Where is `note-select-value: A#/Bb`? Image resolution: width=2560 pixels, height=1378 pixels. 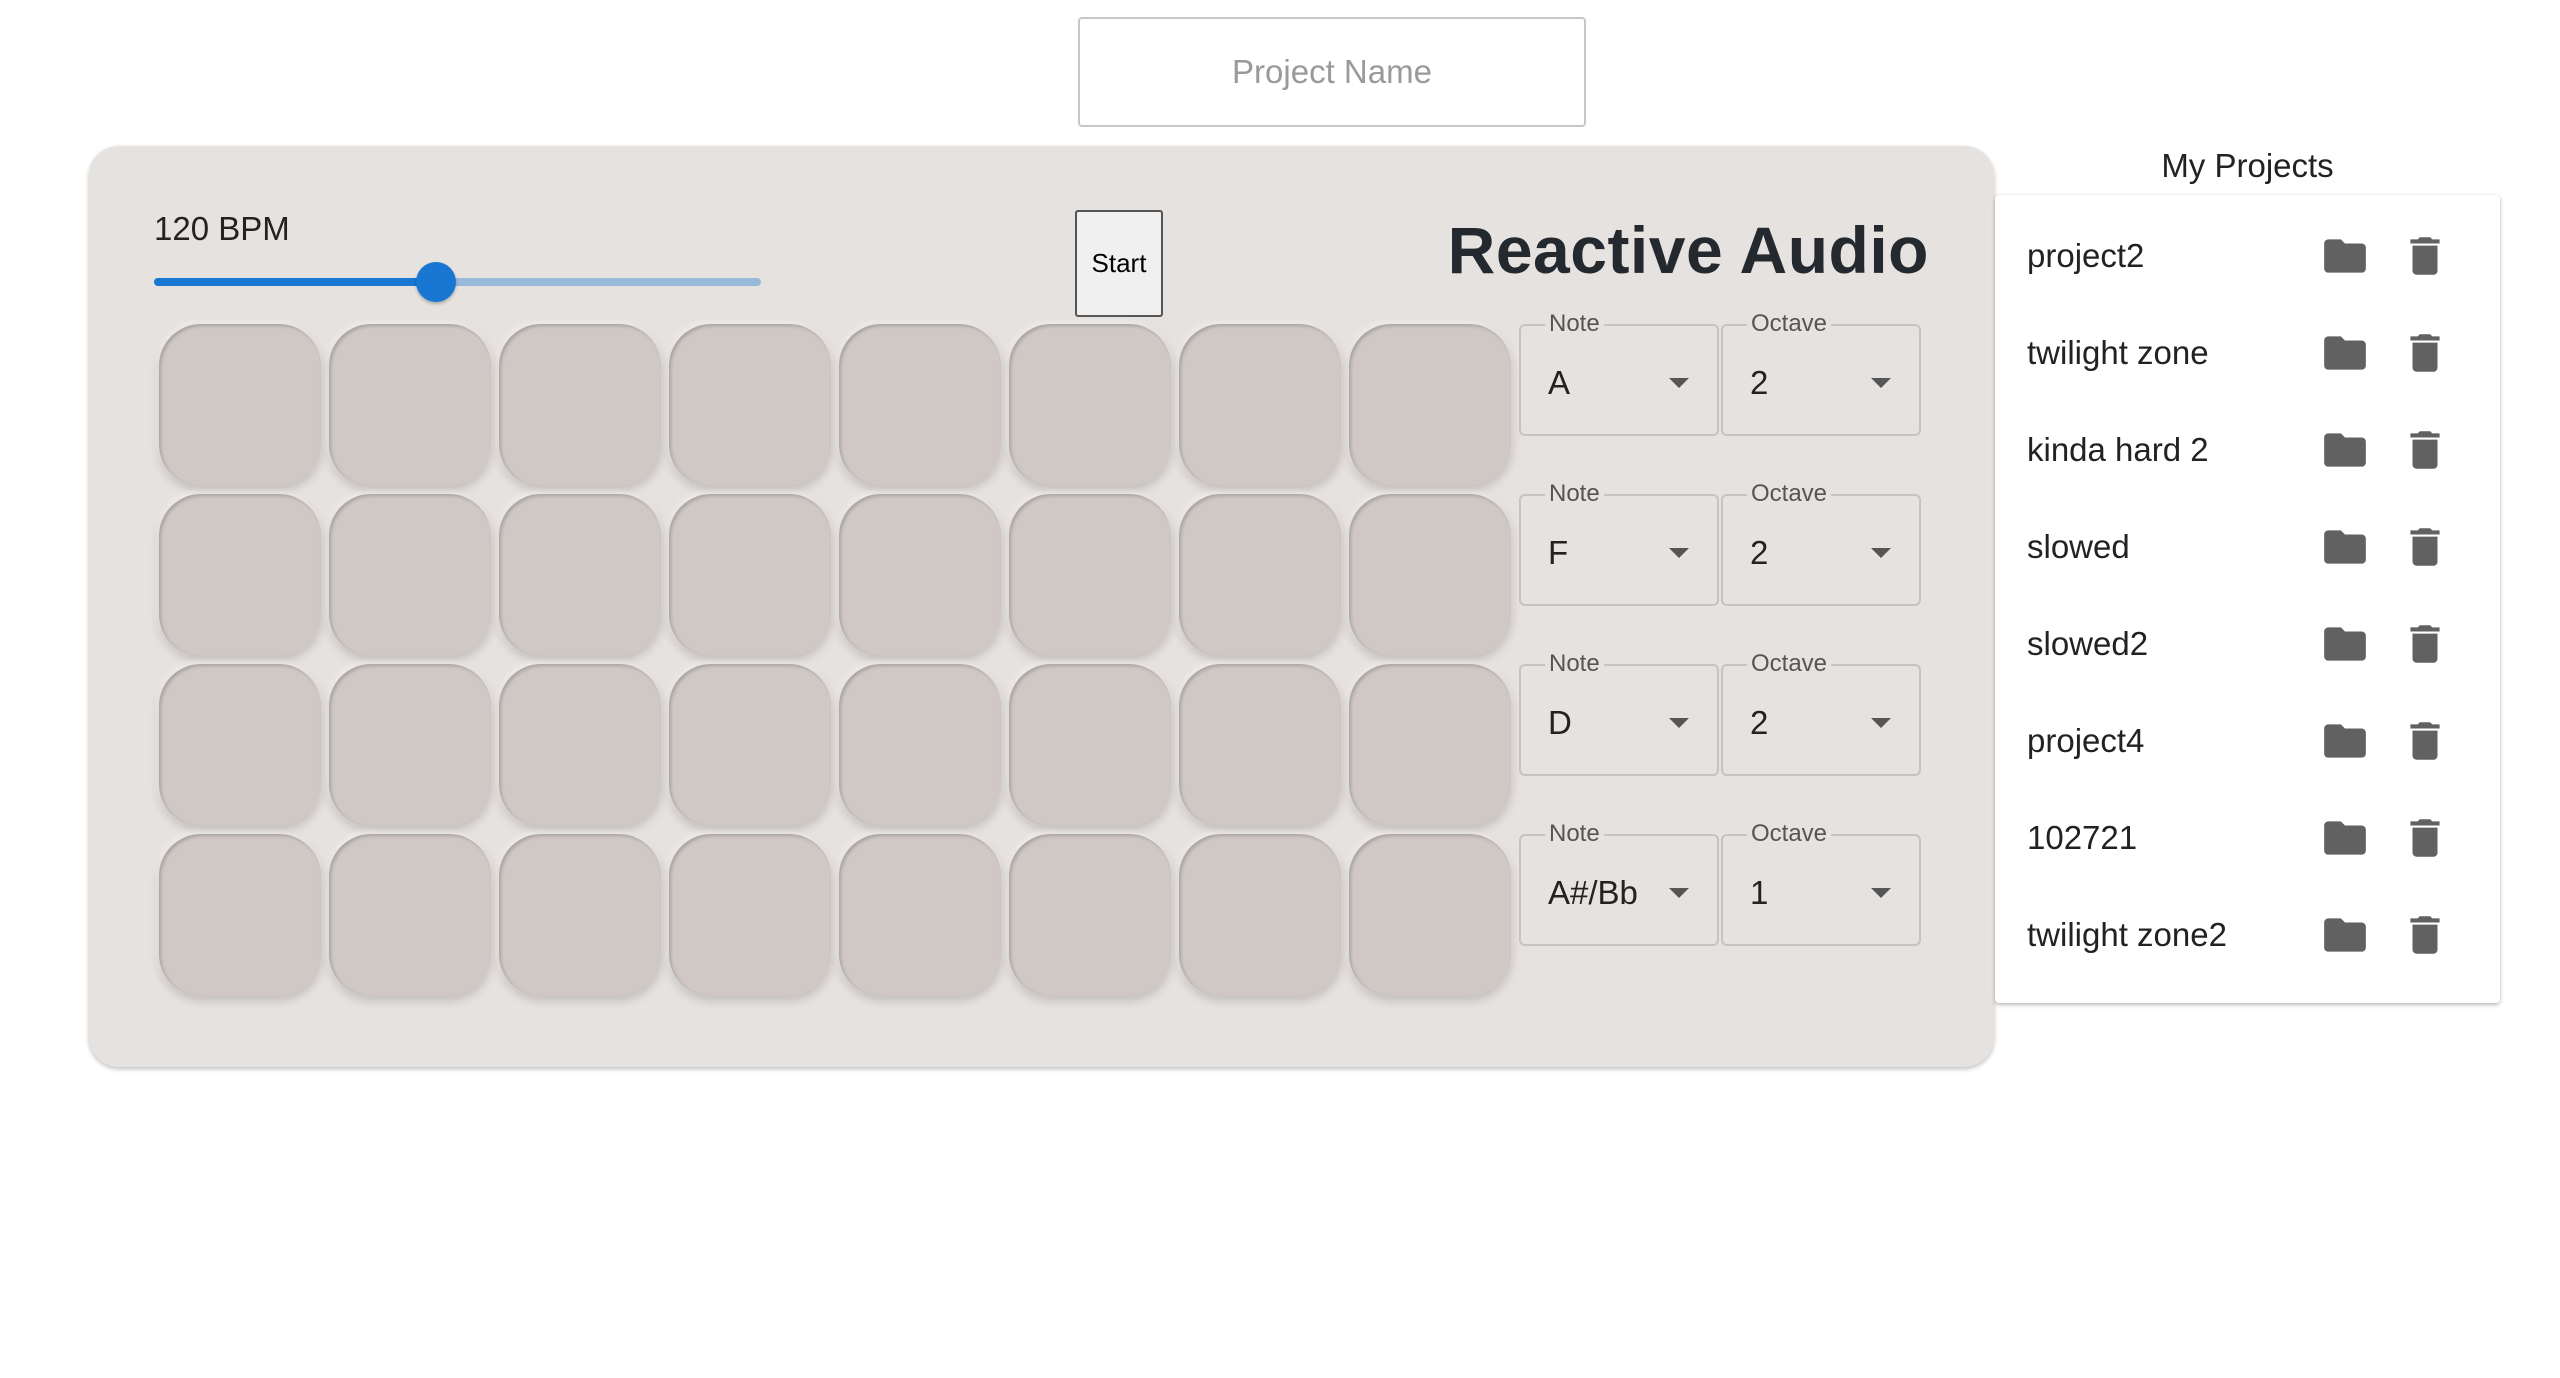 note-select-value: A#/Bb is located at coordinates (1593, 892).